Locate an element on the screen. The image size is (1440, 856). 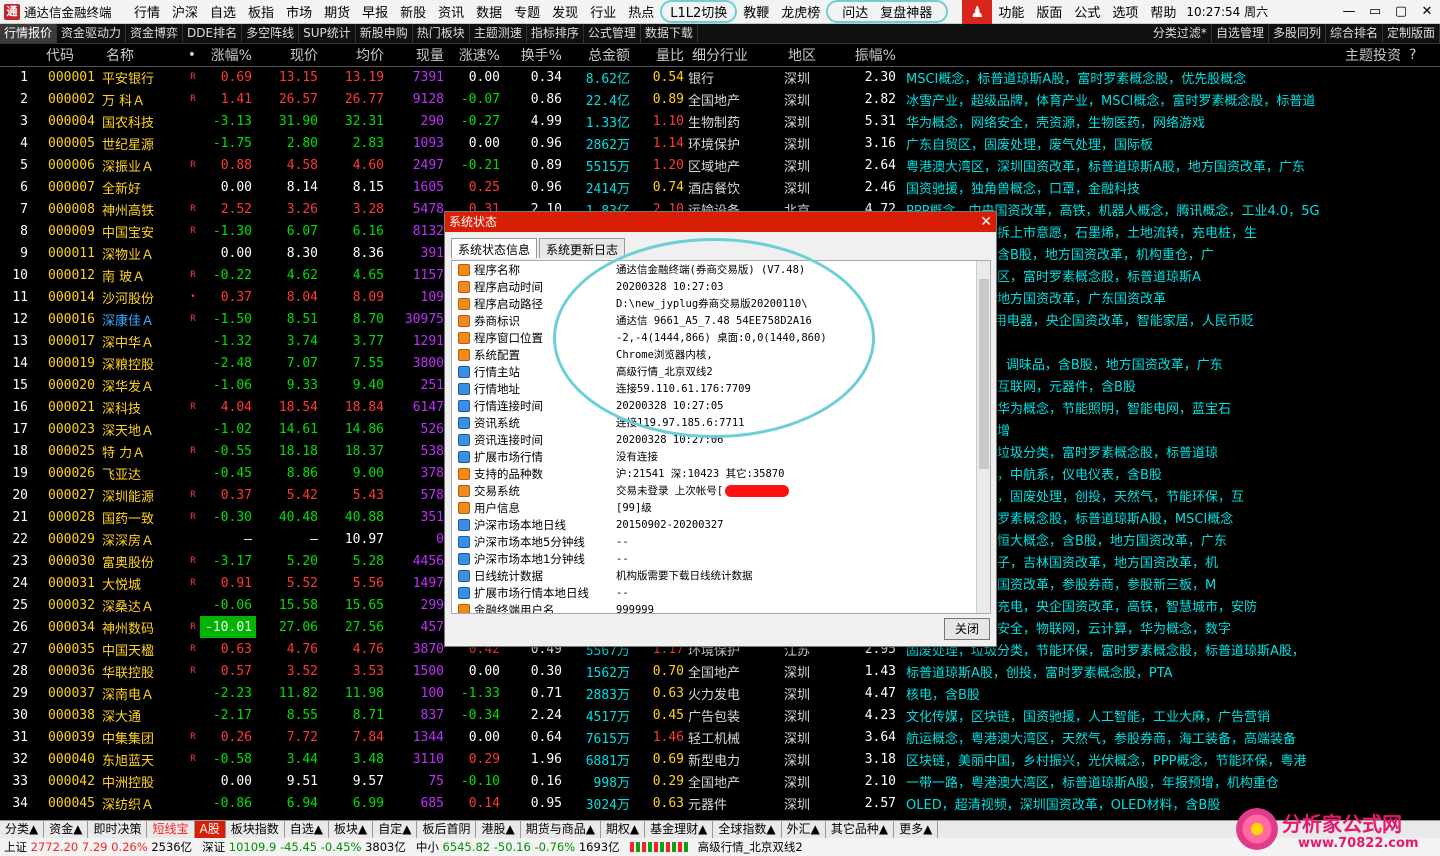
function-tab: DDE排名 is located at coordinates (213, 33).